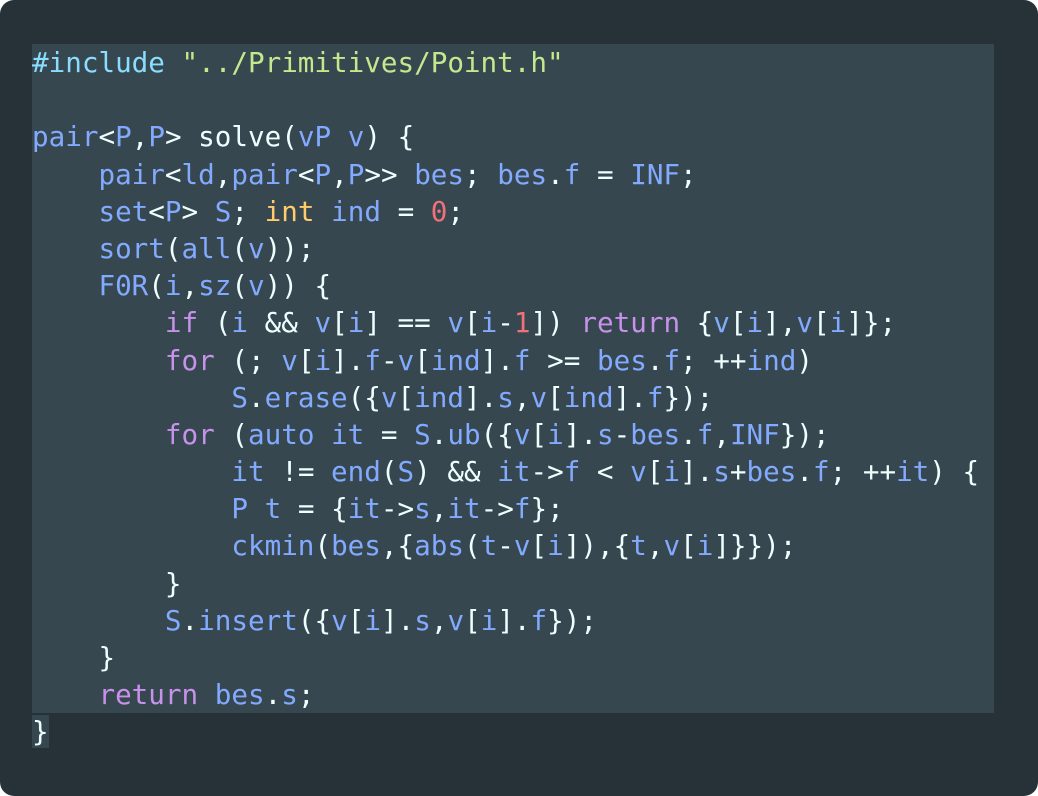 The width and height of the screenshot is (1038, 796). Describe the element at coordinates (181, 323) in the screenshot. I see `code-token: if` at that location.